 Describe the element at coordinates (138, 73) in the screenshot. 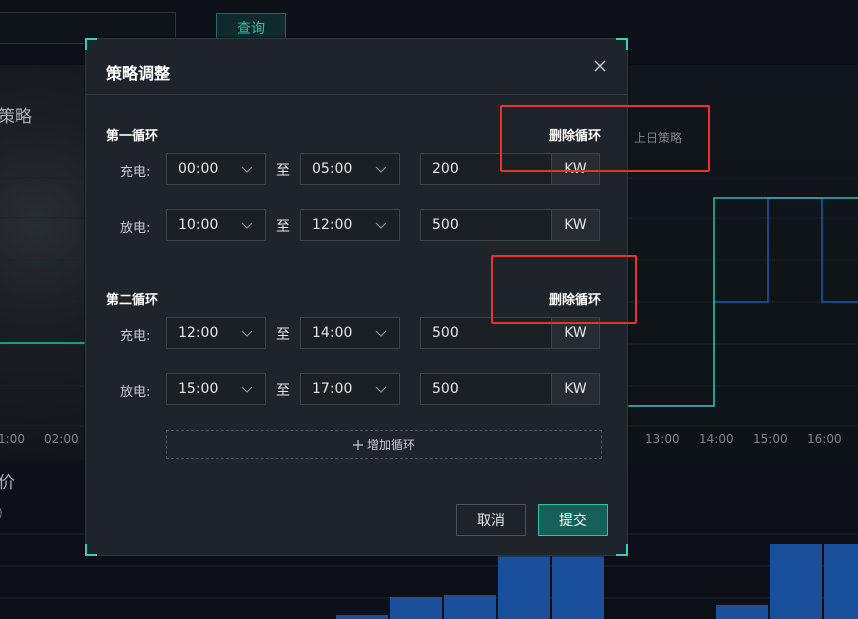

I see `dialog-title: 策略调整` at that location.